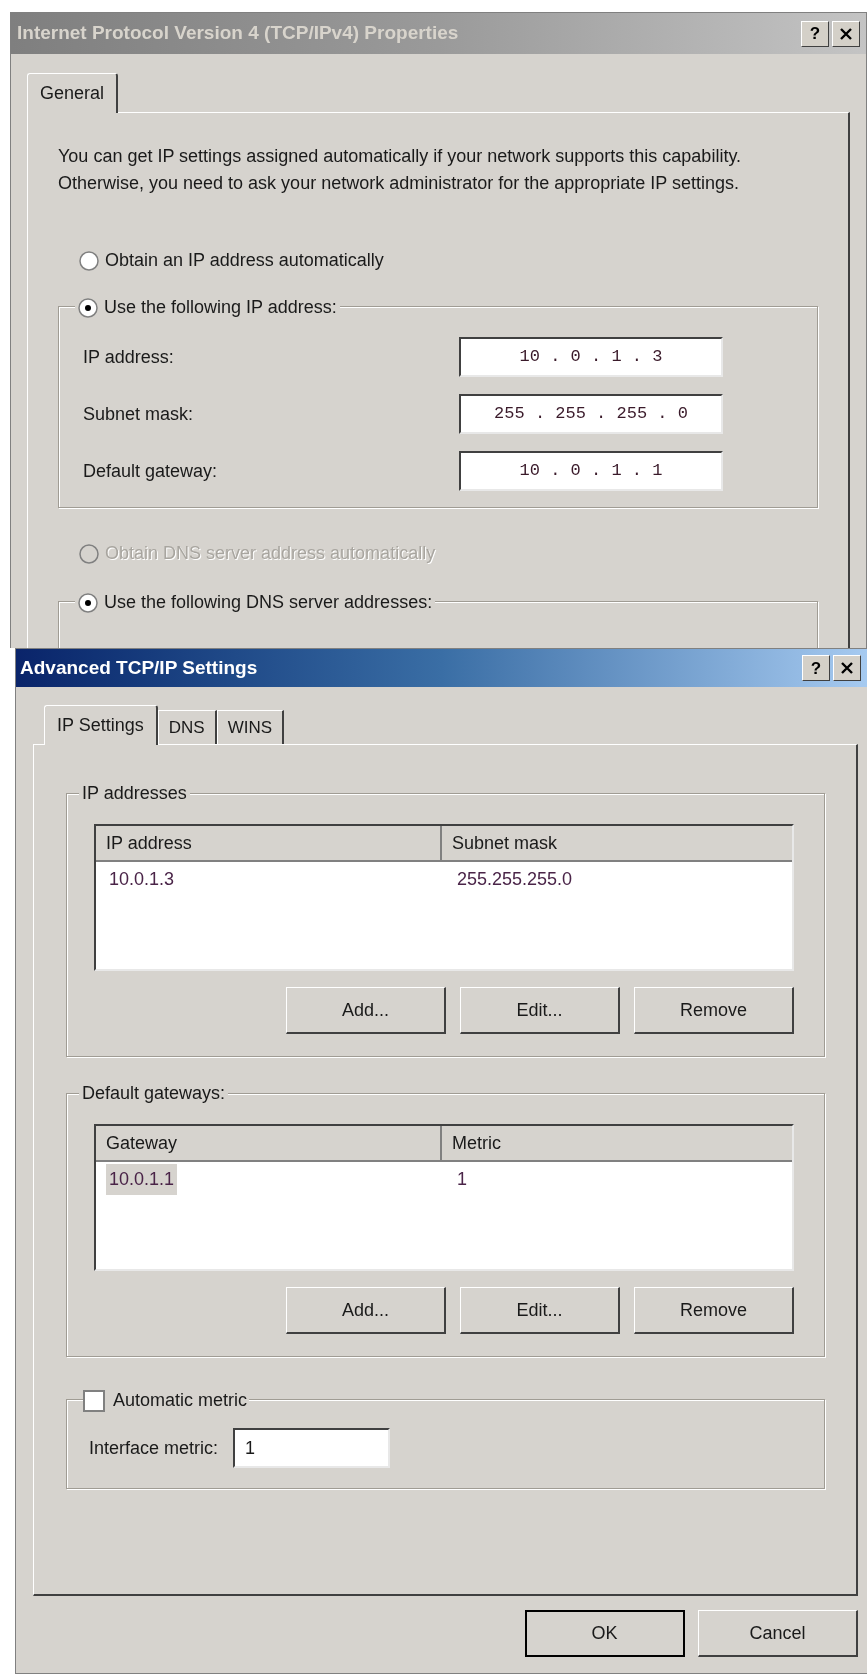 The height and width of the screenshot is (1674, 867). Describe the element at coordinates (617, 1143) in the screenshot. I see `column-header: Metric` at that location.